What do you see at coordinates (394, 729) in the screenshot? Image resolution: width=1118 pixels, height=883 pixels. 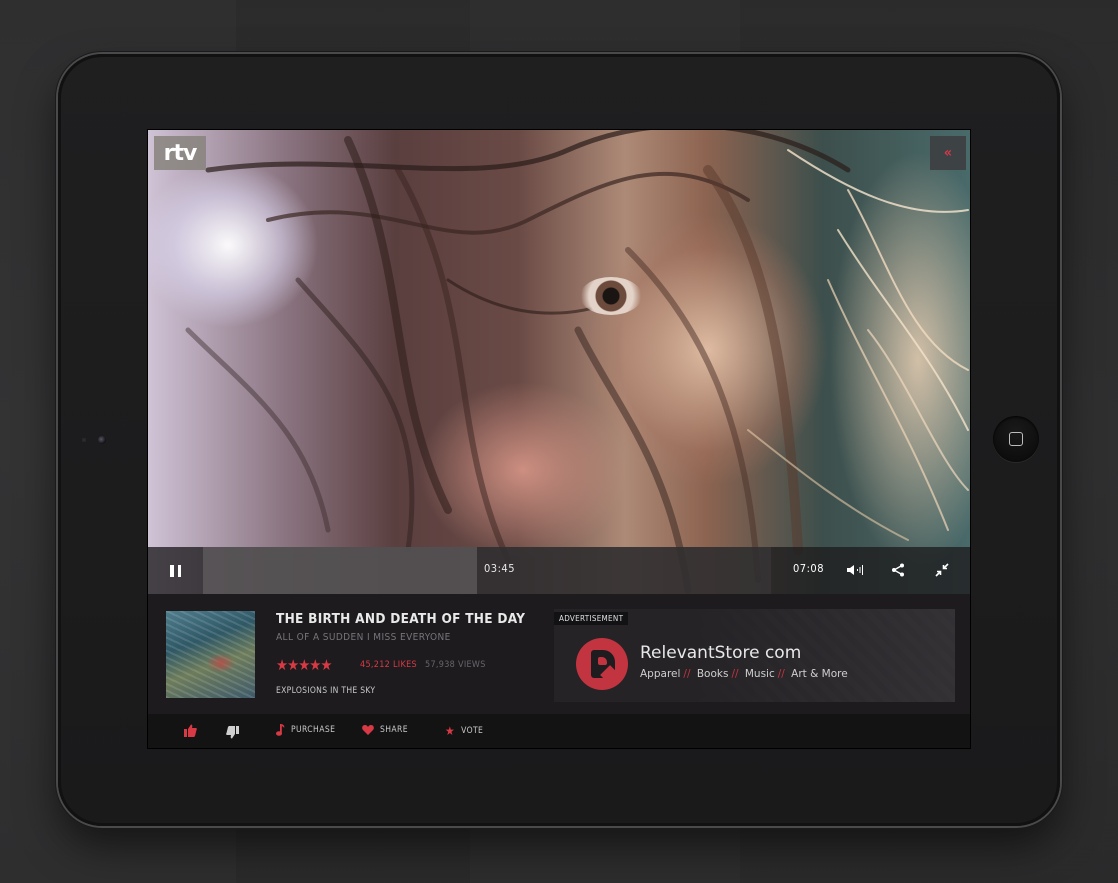 I see `share-label: SHARE` at bounding box center [394, 729].